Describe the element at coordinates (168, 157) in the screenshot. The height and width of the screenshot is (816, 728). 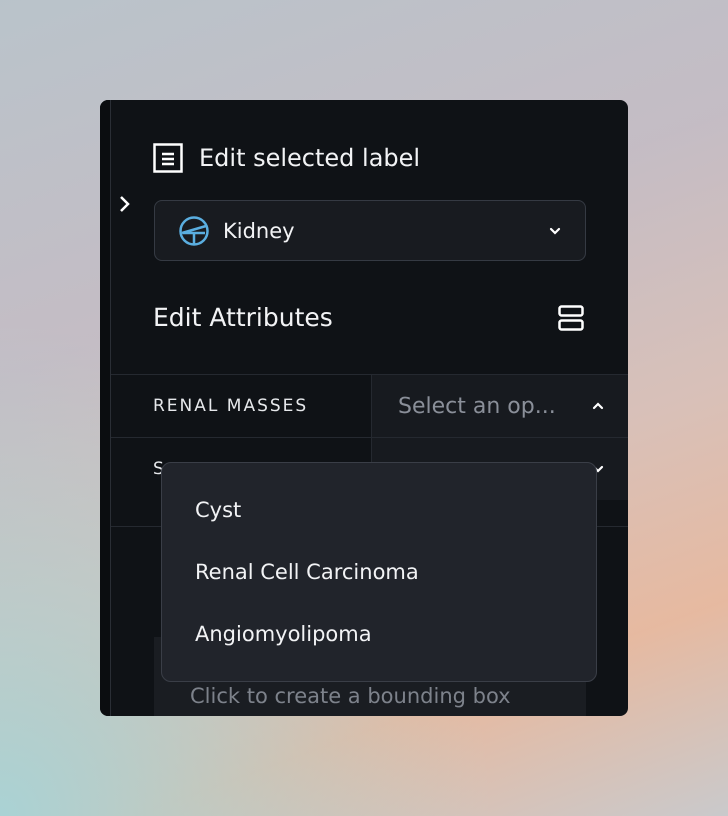
I see `document-icon` at that location.